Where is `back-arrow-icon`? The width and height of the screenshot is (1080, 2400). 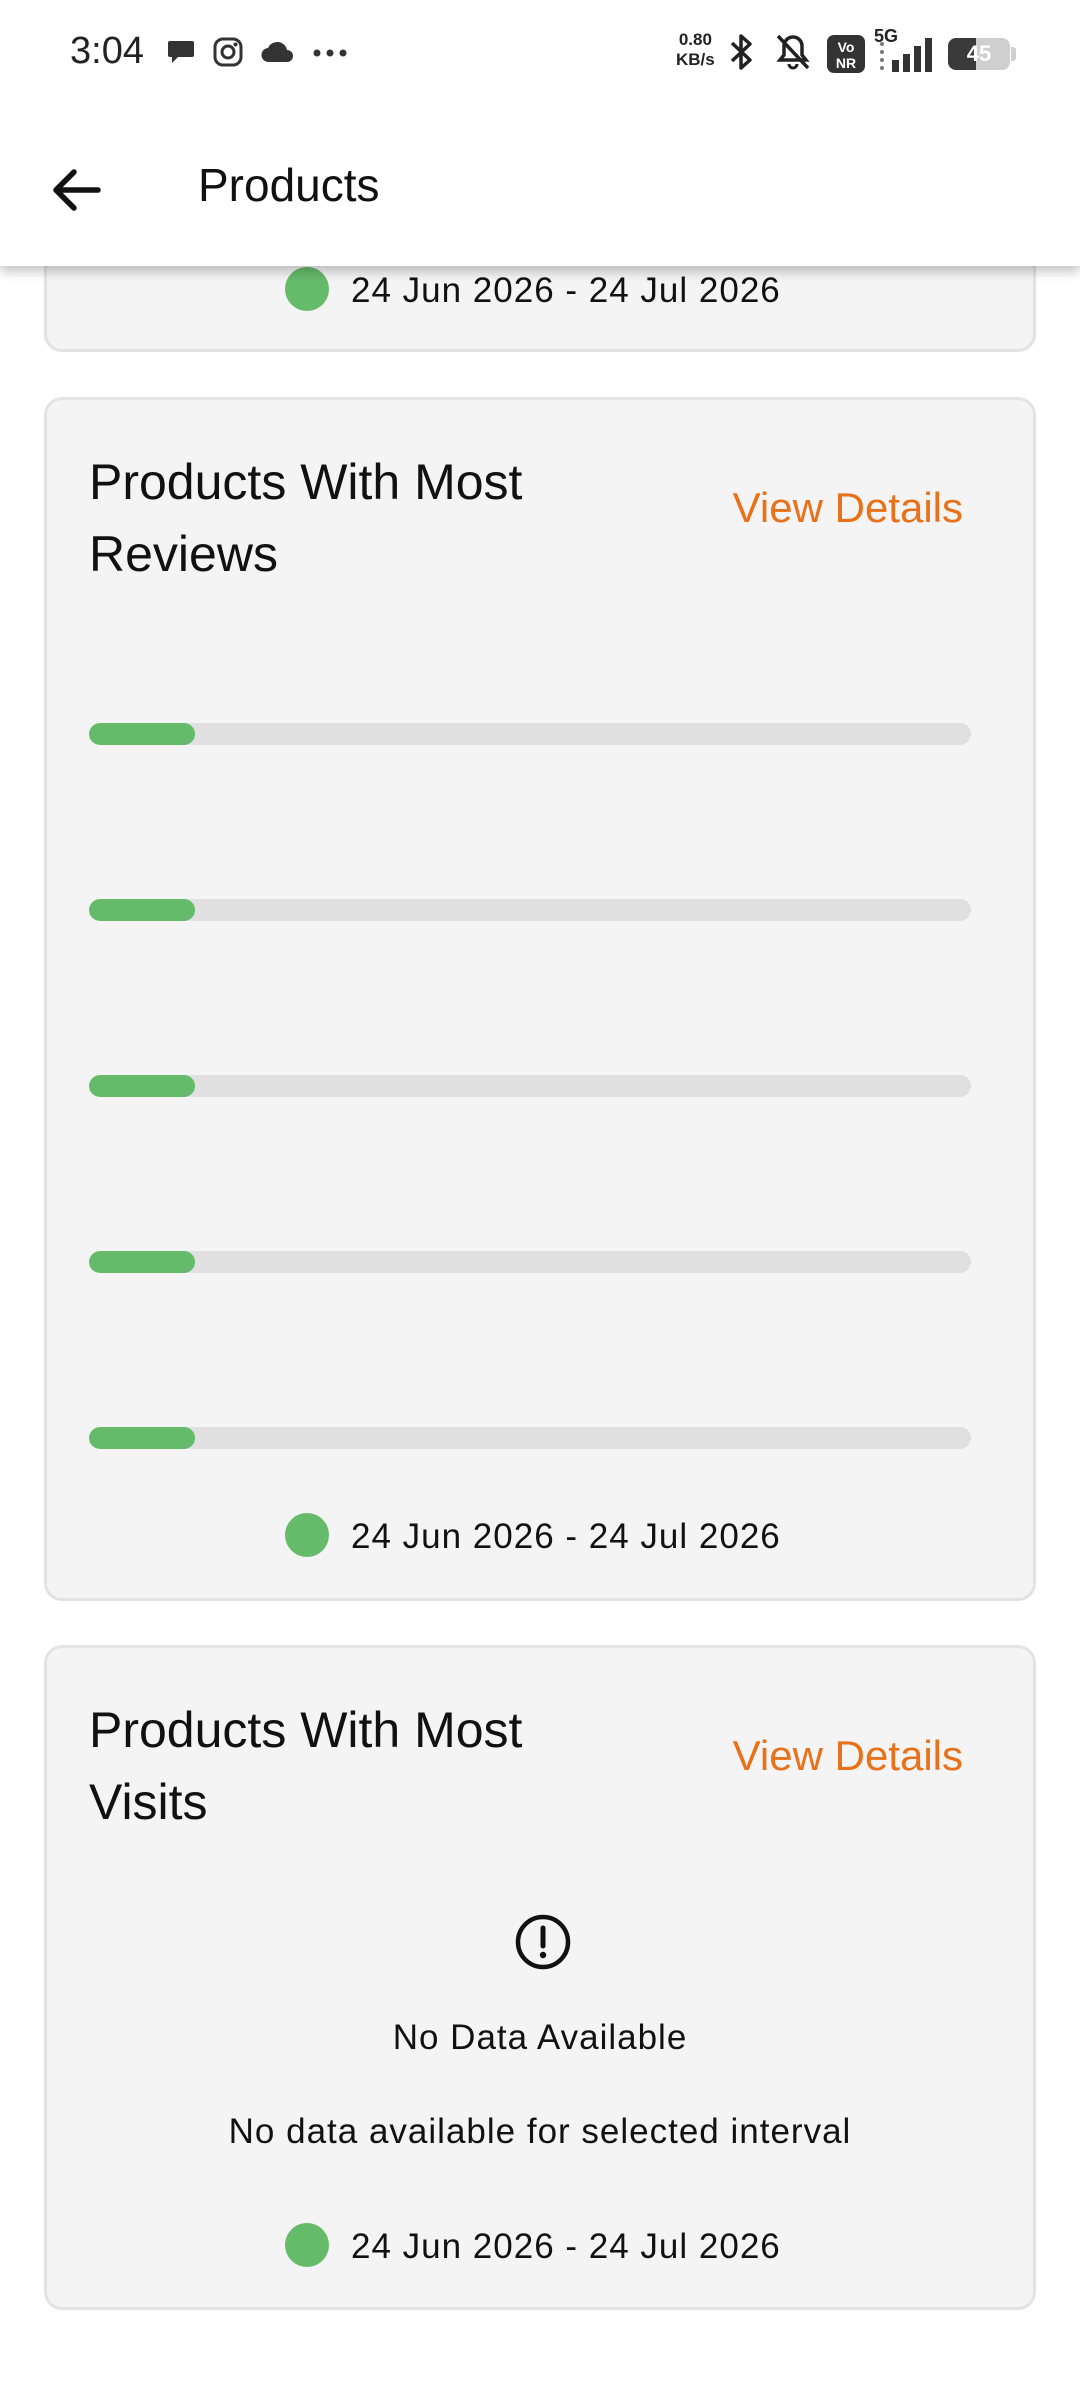 back-arrow-icon is located at coordinates (78, 190).